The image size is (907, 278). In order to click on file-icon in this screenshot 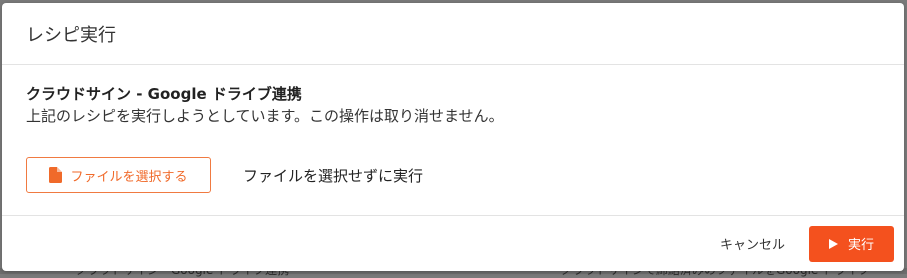, I will do `click(56, 175)`.